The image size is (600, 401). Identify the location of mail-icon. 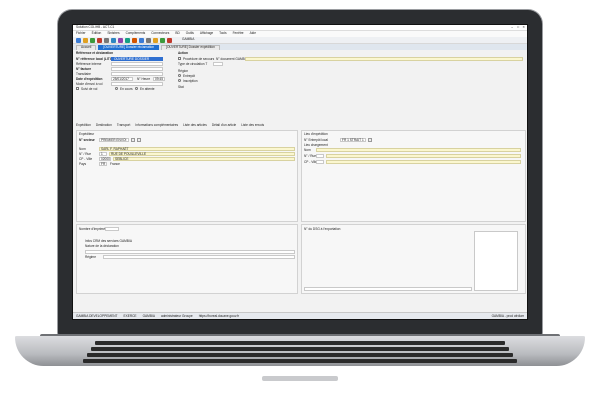
(134, 40).